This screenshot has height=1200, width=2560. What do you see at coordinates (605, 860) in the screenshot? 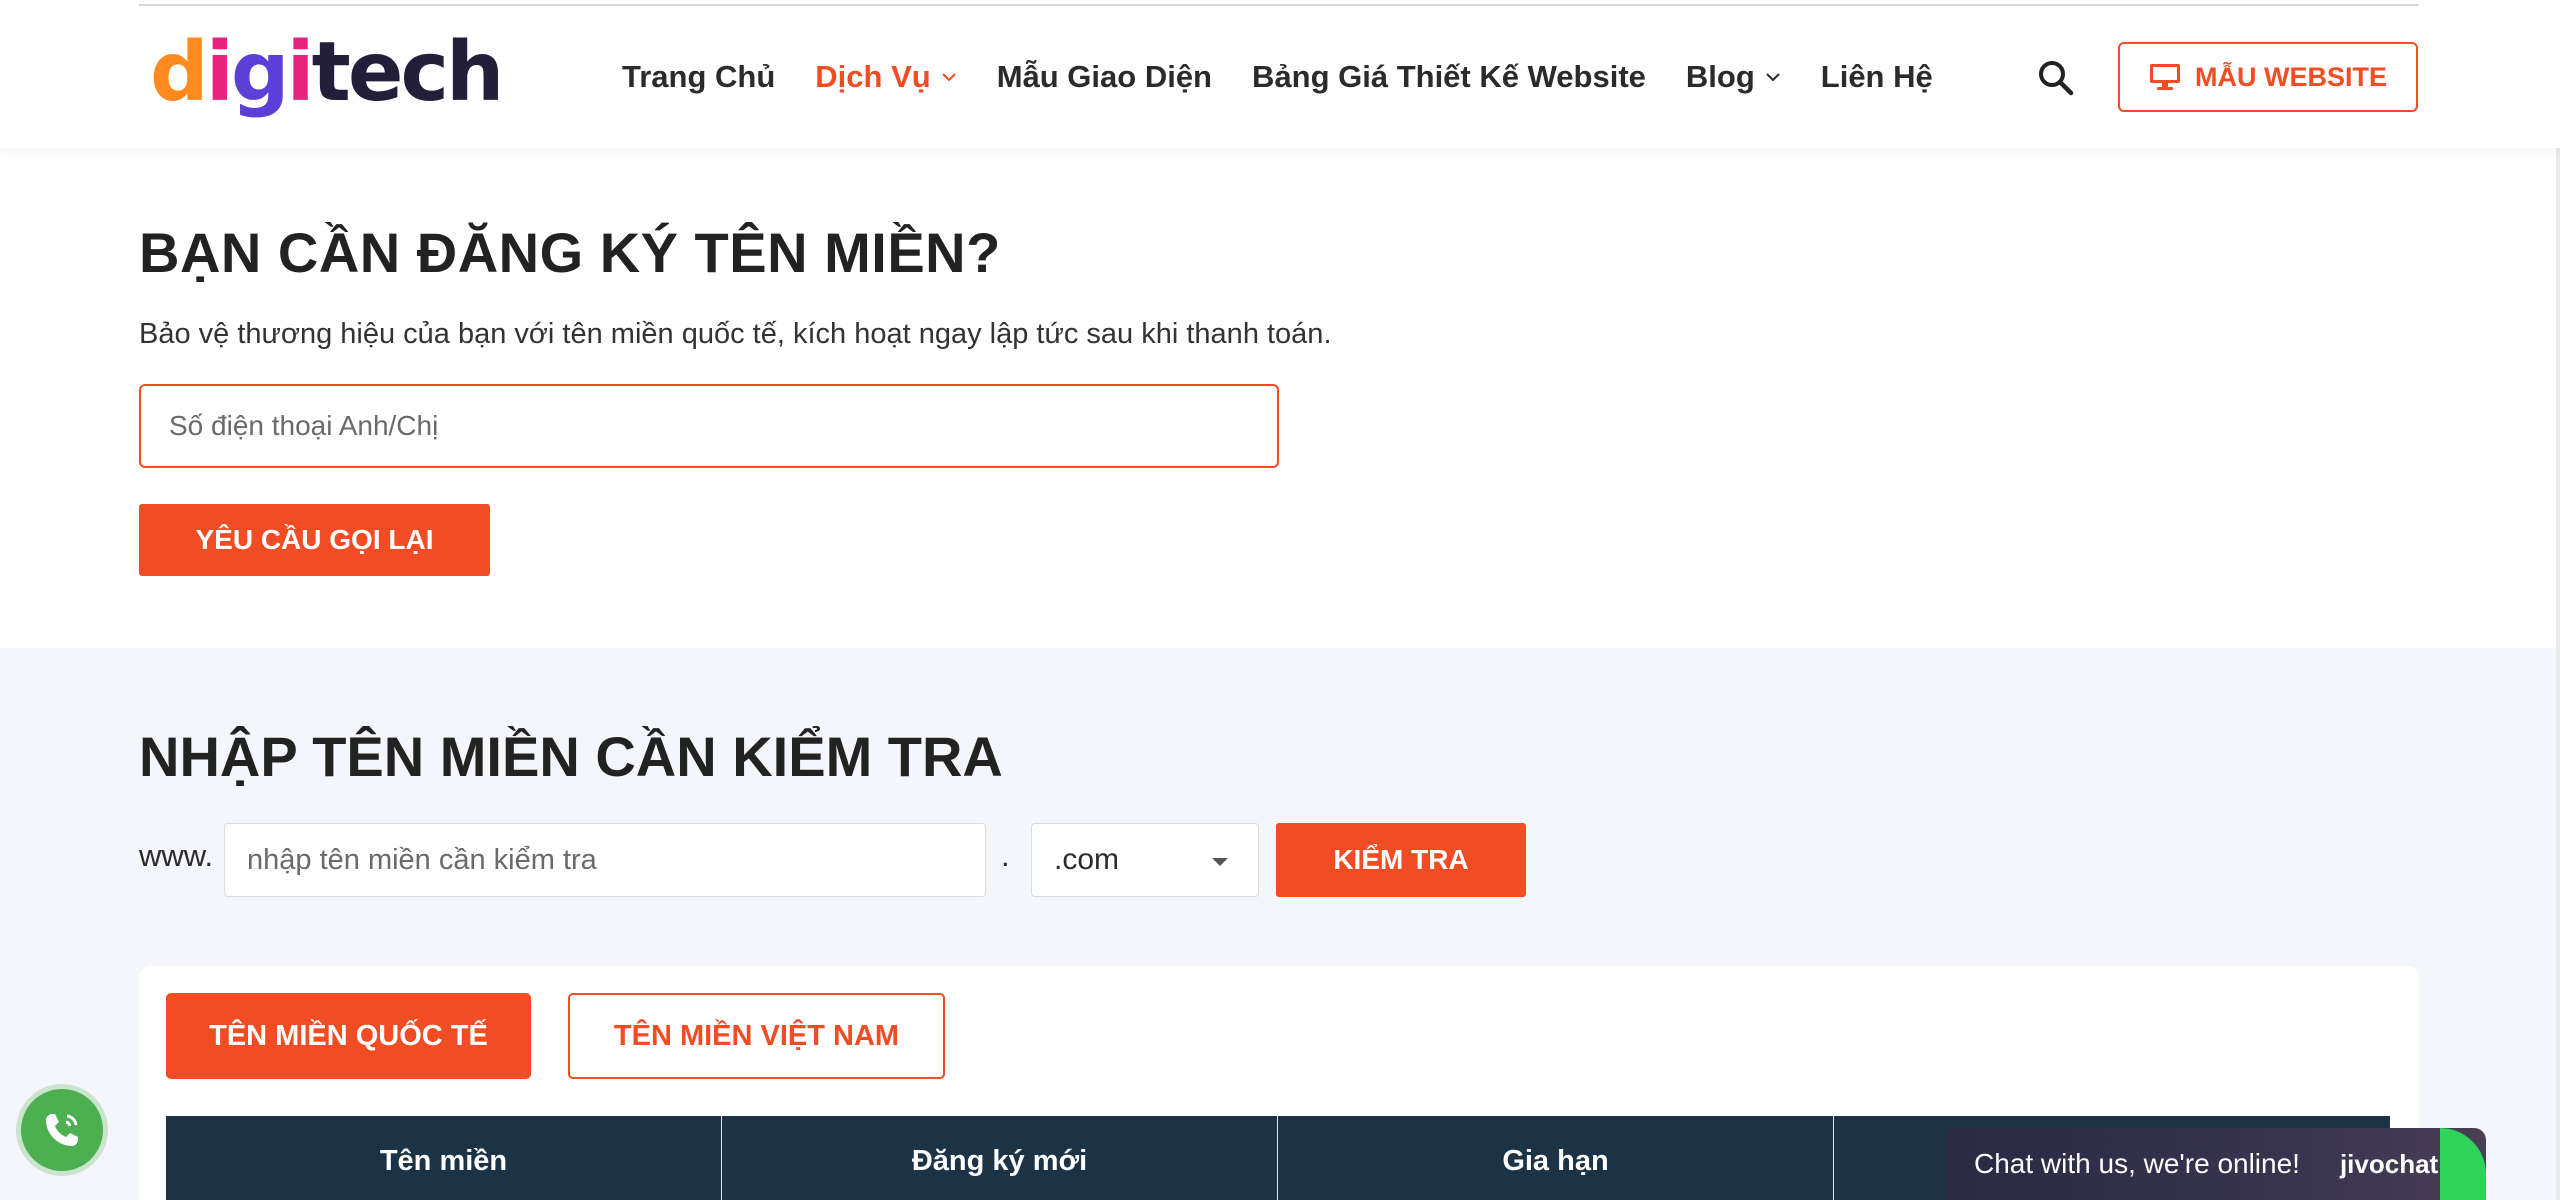
I see `domain-search-input` at bounding box center [605, 860].